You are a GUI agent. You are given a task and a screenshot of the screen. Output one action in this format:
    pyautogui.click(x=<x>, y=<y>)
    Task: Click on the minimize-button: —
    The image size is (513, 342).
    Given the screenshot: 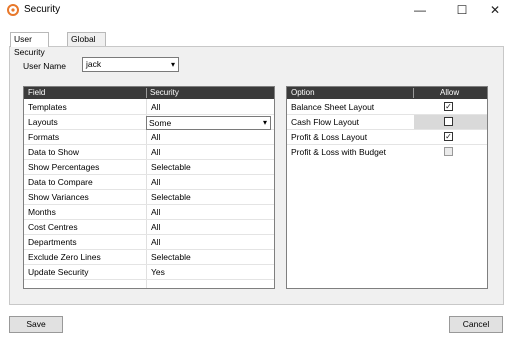 What is the action you would take?
    pyautogui.click(x=420, y=10)
    